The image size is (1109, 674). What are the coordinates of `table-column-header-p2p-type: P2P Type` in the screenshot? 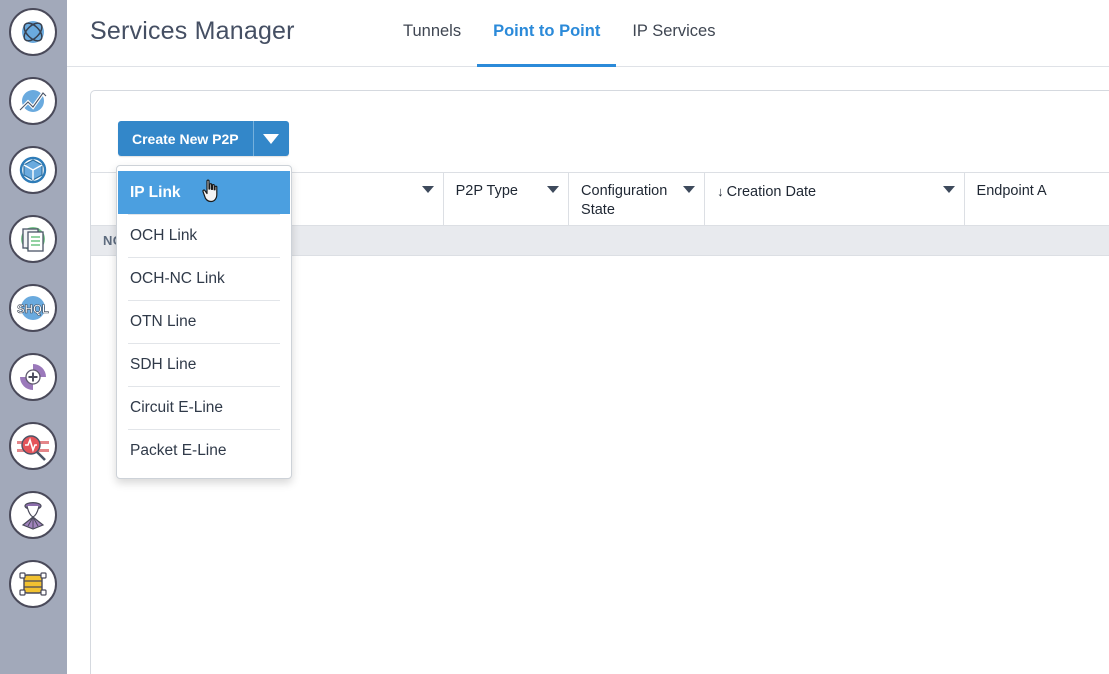 It's located at (507, 199).